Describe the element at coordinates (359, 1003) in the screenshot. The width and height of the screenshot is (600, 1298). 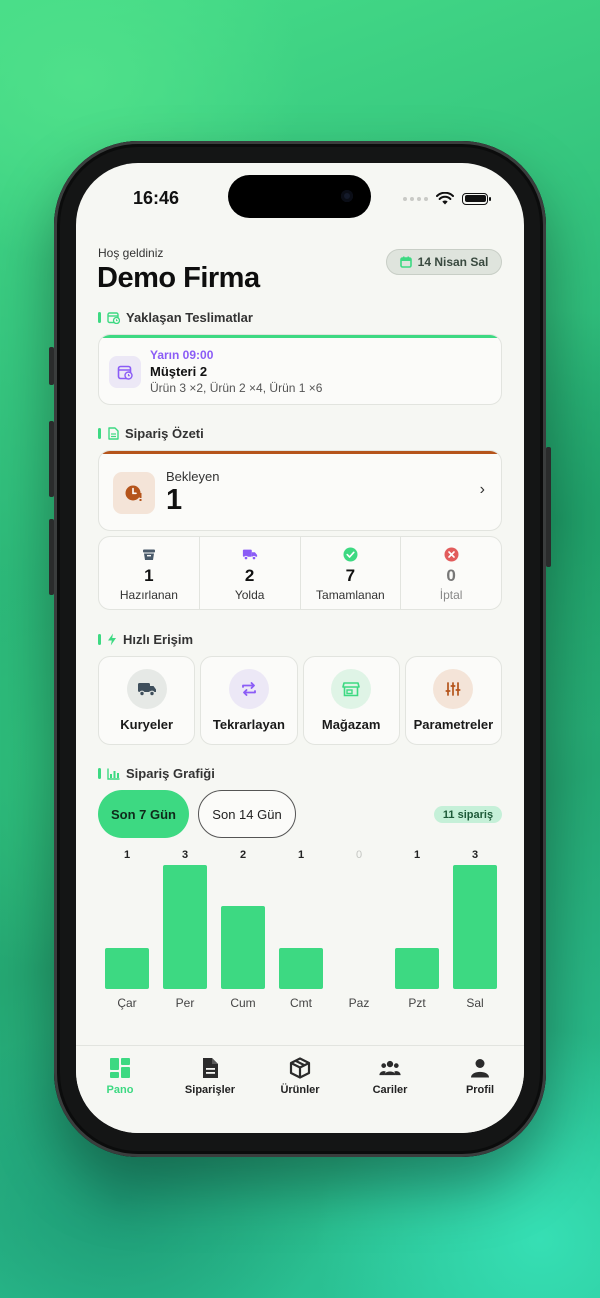
I see `chart-category-label: Paz` at that location.